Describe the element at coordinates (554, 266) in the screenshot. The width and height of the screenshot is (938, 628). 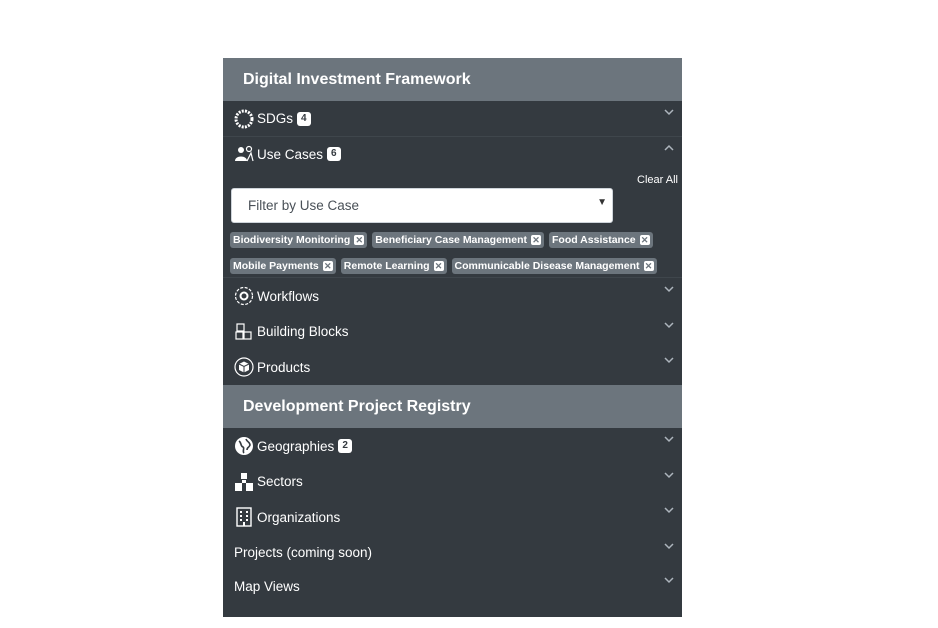
I see `tag-communicable-disease-management: Communicable Disease Management ✕` at that location.